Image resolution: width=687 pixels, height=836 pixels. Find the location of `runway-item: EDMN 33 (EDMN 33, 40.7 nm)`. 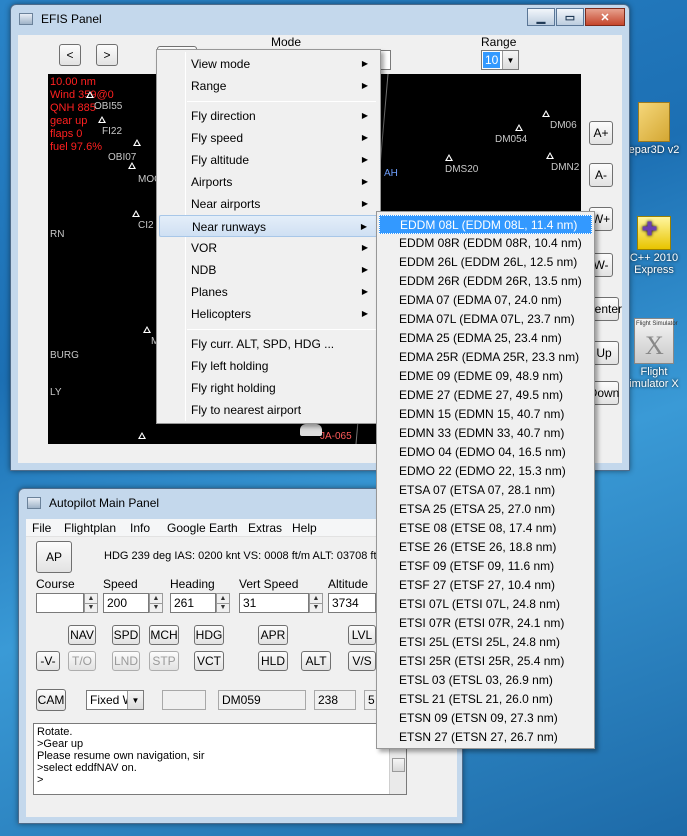

runway-item: EDMN 33 (EDMN 33, 40.7 nm) is located at coordinates (485, 433).